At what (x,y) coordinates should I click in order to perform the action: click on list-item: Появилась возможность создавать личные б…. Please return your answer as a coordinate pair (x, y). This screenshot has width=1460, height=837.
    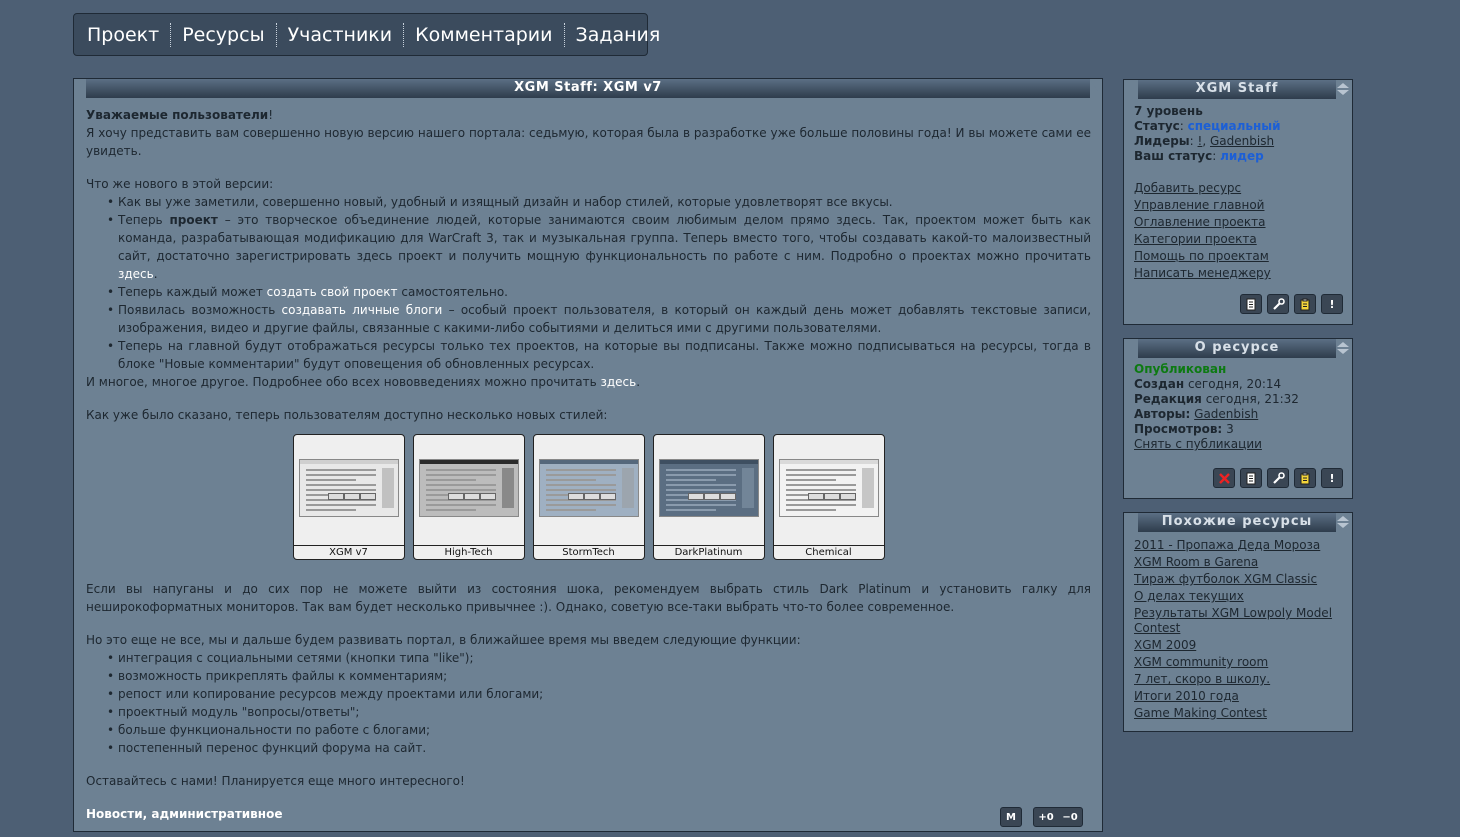
    Looking at the image, I should click on (598, 319).